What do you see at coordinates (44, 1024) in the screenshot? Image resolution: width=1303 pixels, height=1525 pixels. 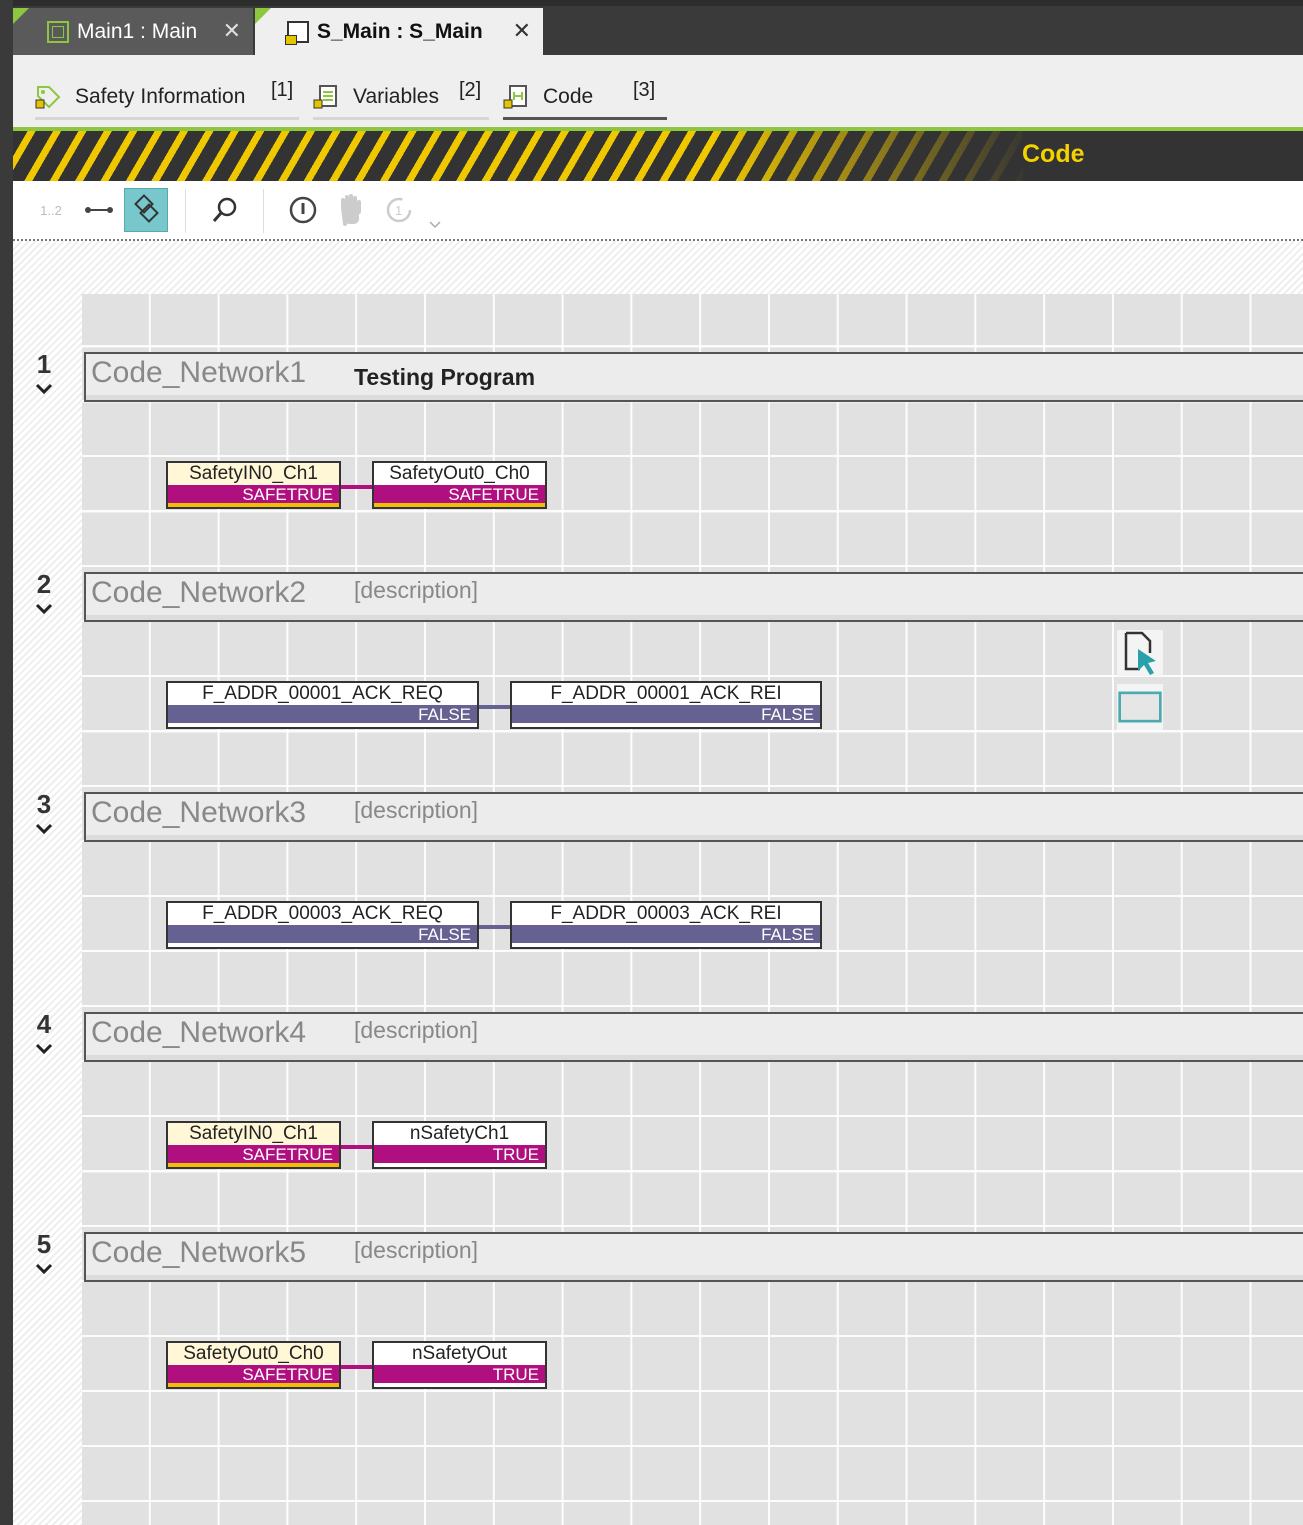 I see `network-number: 4` at bounding box center [44, 1024].